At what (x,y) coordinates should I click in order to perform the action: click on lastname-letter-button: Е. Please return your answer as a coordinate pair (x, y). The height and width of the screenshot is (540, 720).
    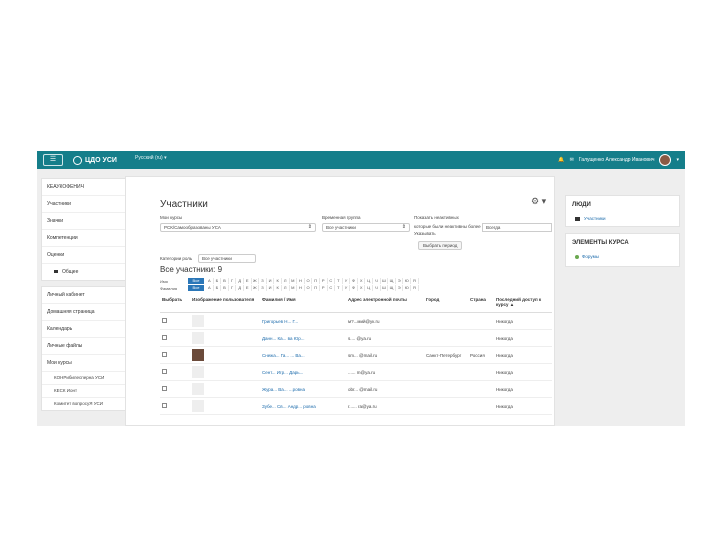
    Looking at the image, I should click on (248, 288).